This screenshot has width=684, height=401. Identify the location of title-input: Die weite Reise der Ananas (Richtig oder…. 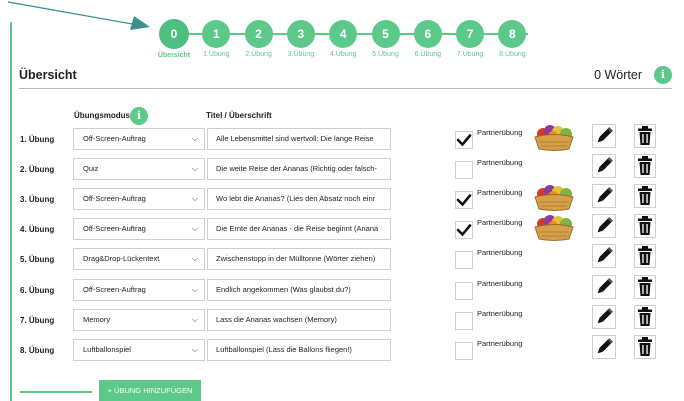
(299, 169).